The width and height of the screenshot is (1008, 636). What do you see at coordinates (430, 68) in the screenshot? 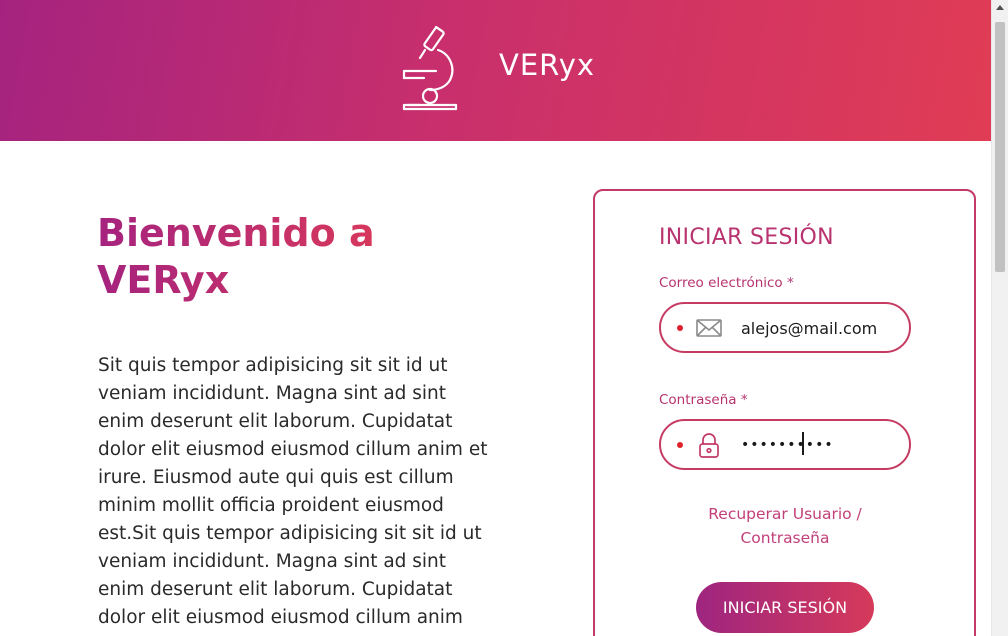
I see `microscope-icon` at bounding box center [430, 68].